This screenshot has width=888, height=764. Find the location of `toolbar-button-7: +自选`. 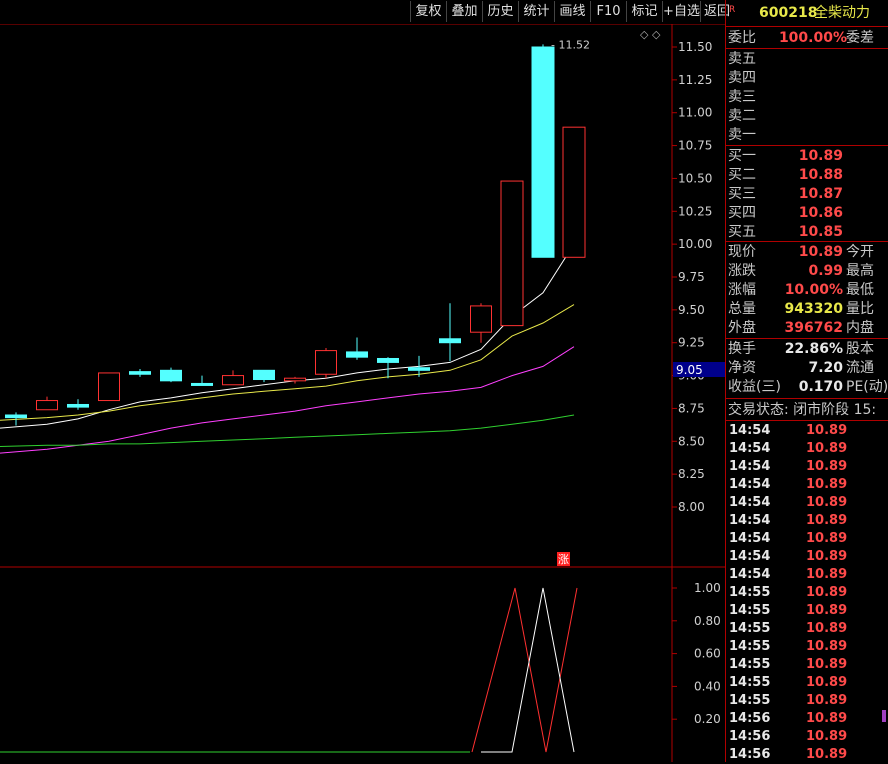

toolbar-button-7: +自选 is located at coordinates (681, 11).